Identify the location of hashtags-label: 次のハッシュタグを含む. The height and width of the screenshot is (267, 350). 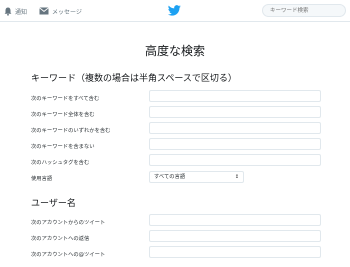
(60, 163).